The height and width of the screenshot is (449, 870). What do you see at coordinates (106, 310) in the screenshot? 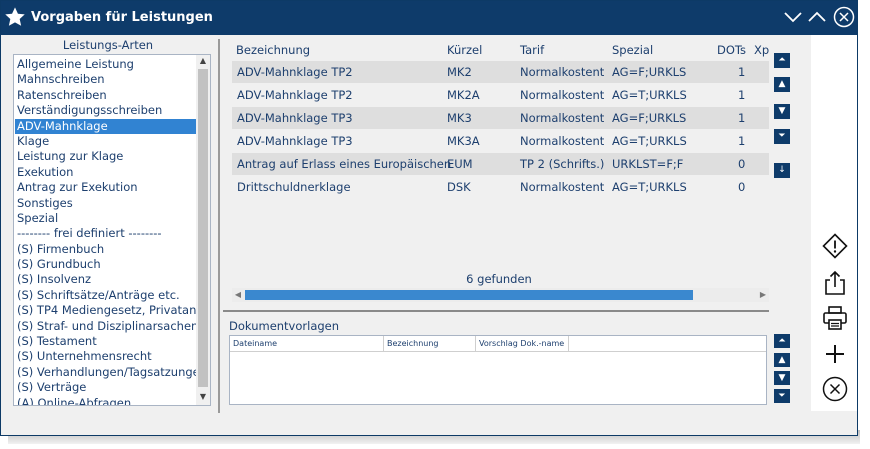
I see `list-item: (S) TP4 Mediengesetz, Privatanklage` at bounding box center [106, 310].